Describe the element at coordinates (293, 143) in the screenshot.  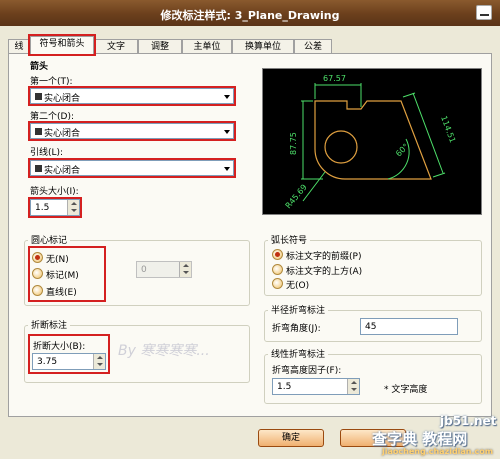
I see `preview-dim-left: 87.75` at that location.